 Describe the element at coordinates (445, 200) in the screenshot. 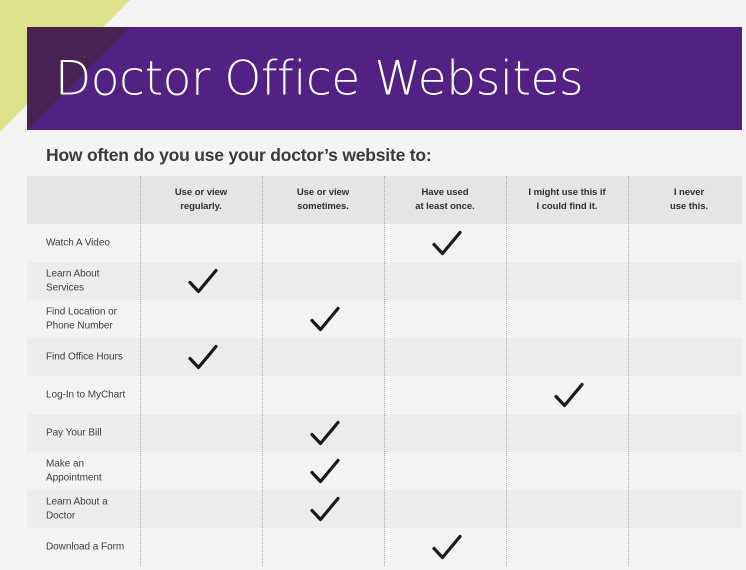

I see `column-header-col-at-least-once: Have used at least once.` at that location.